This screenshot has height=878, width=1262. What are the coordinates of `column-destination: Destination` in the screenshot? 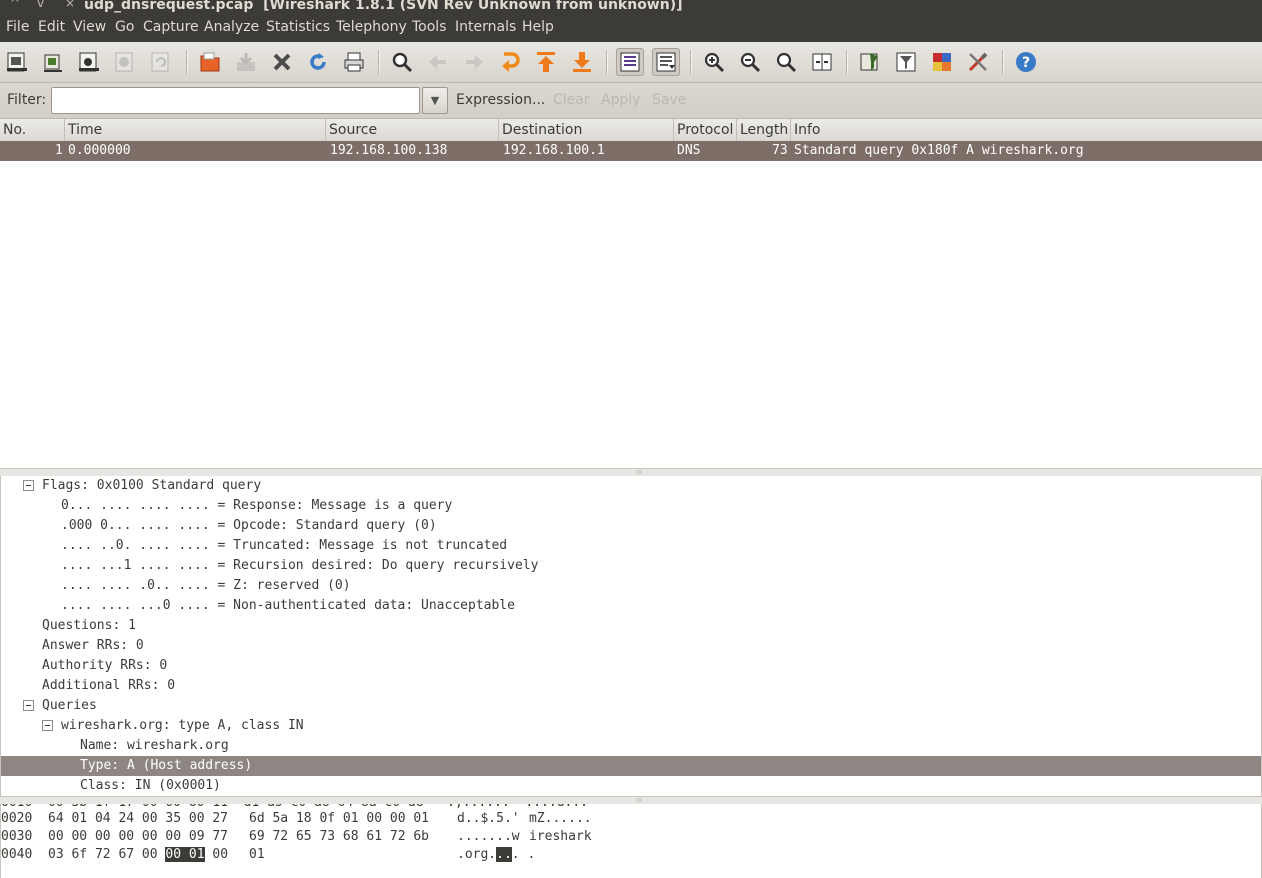 It's located at (586, 130).